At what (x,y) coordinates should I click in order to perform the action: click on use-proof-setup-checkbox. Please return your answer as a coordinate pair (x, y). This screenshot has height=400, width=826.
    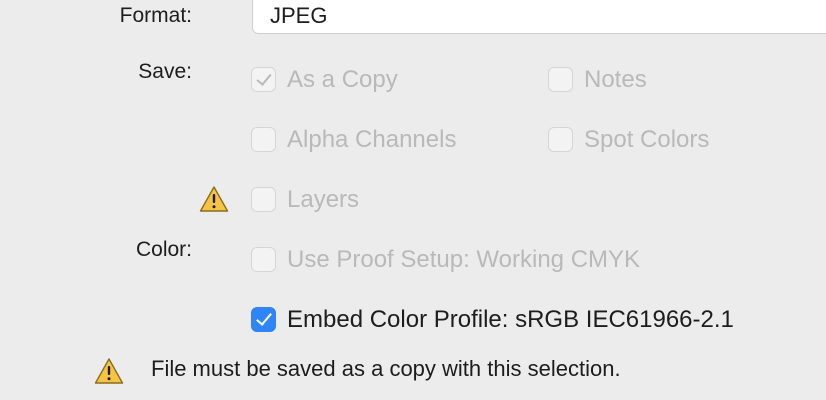
    Looking at the image, I should click on (263, 259).